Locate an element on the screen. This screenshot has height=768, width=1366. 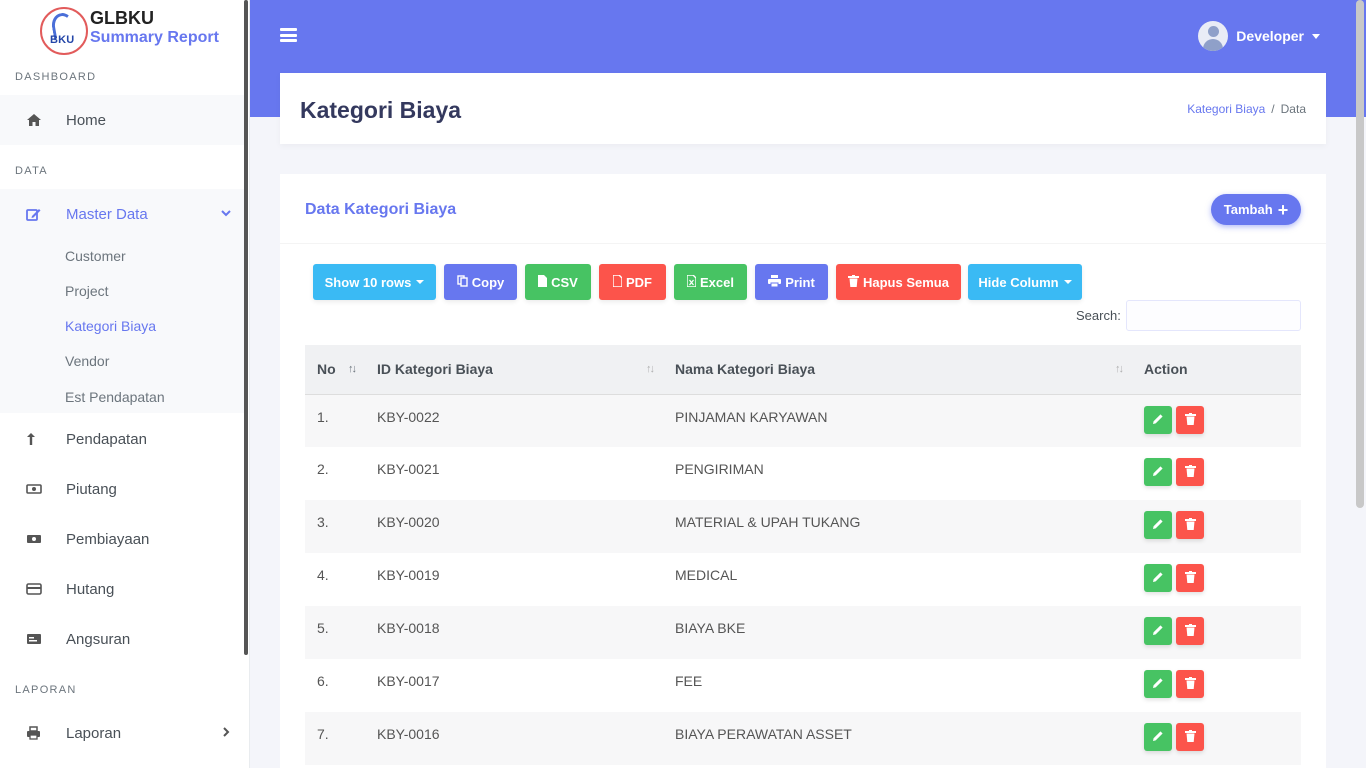
copy-label: Copy is located at coordinates (488, 282).